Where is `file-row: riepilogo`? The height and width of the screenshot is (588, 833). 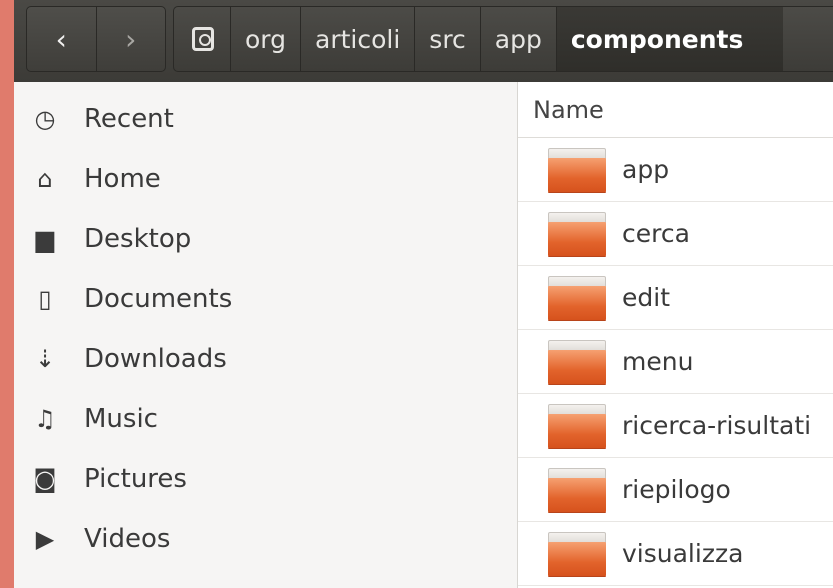
file-row: riepilogo is located at coordinates (675, 490).